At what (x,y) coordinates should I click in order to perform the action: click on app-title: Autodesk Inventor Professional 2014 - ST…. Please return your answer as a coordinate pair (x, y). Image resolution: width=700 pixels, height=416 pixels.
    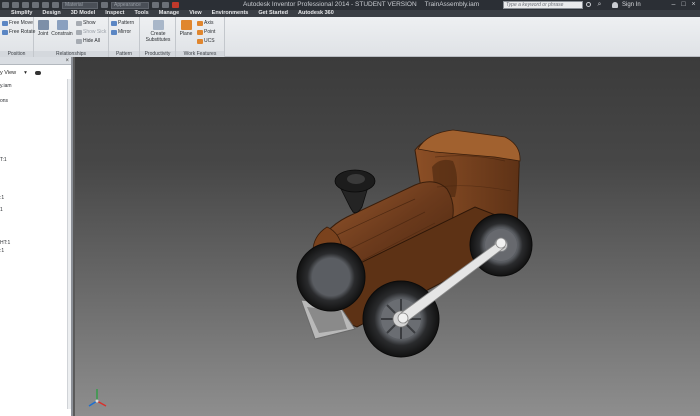
    Looking at the image, I should click on (330, 4).